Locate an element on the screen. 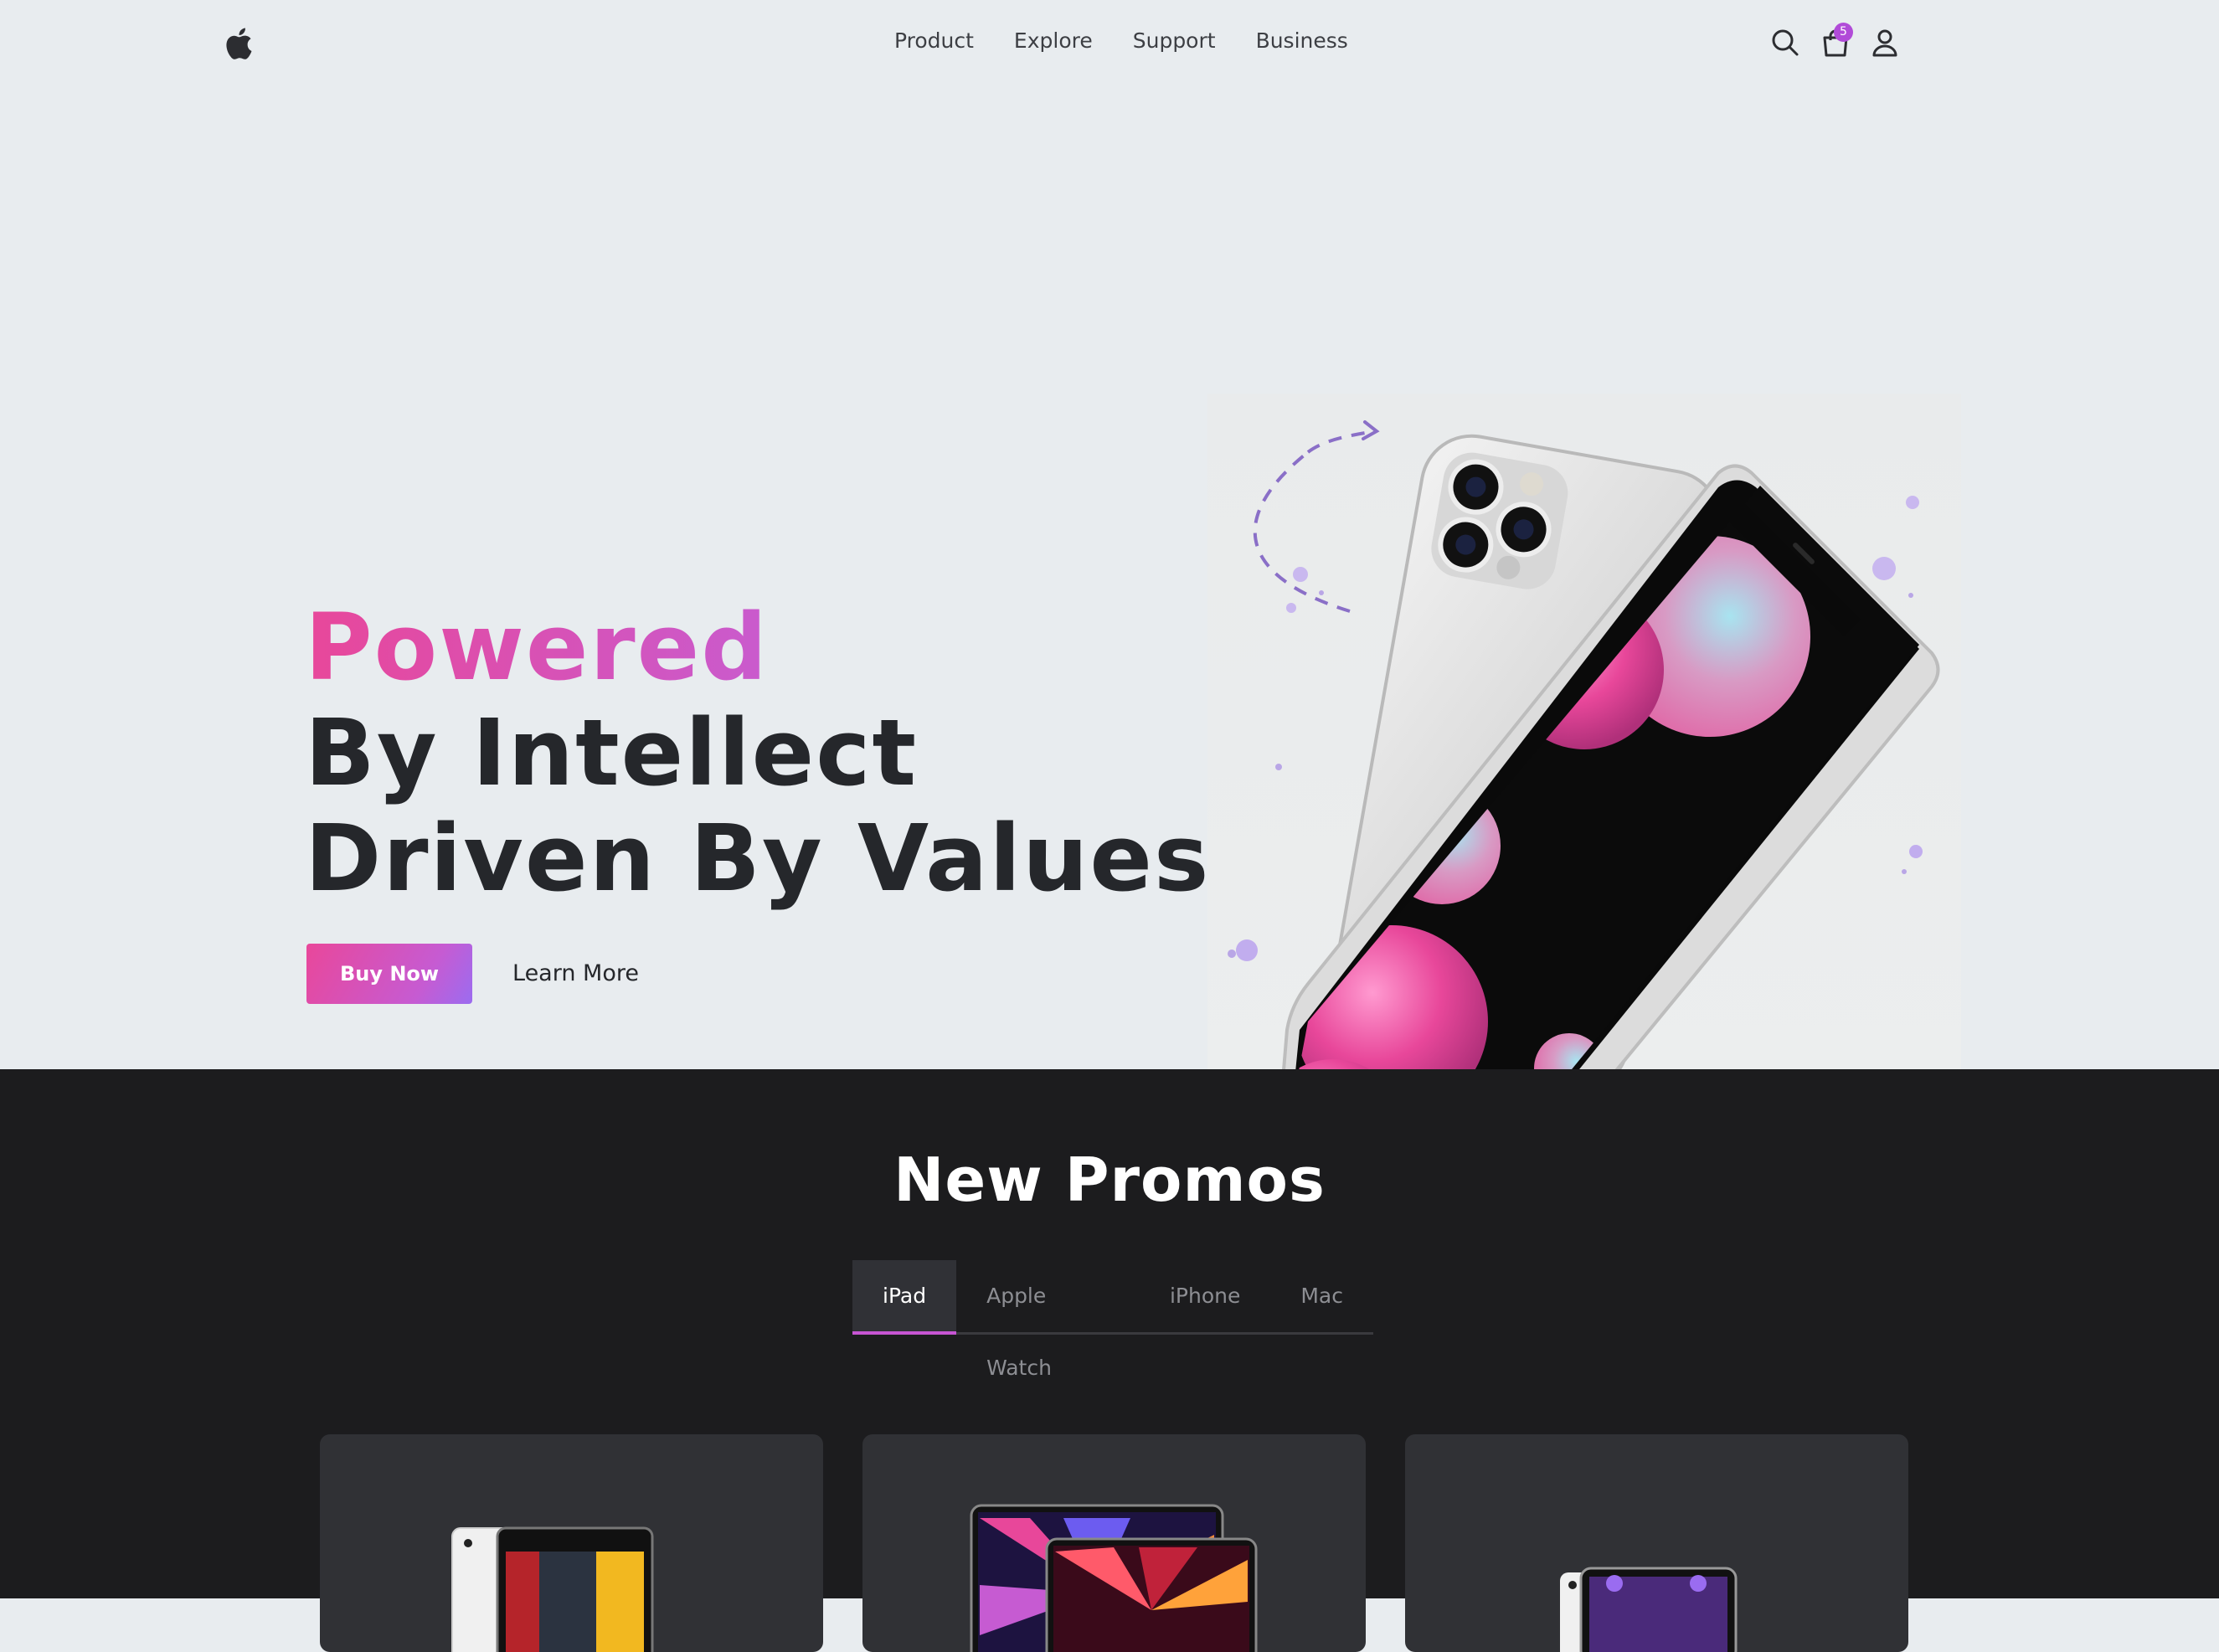 The width and height of the screenshot is (2219, 1652). tab-apple-watch: Apple Watch is located at coordinates (1048, 1320).